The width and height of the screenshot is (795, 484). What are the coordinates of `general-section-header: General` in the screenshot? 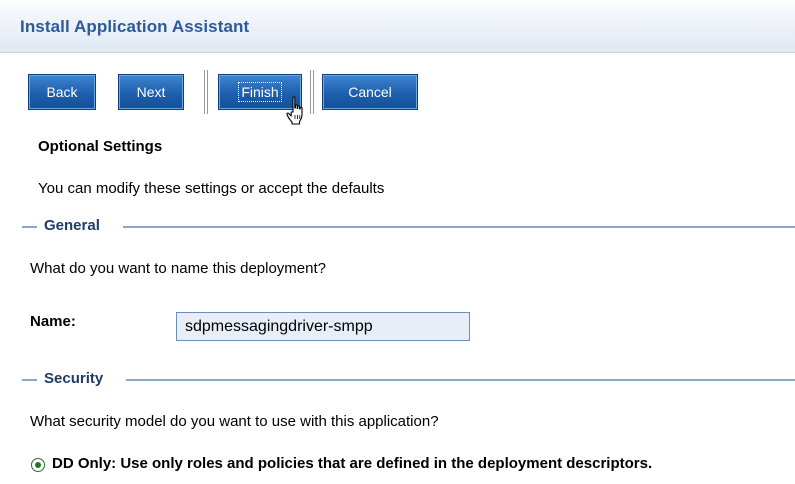 It's located at (408, 226).